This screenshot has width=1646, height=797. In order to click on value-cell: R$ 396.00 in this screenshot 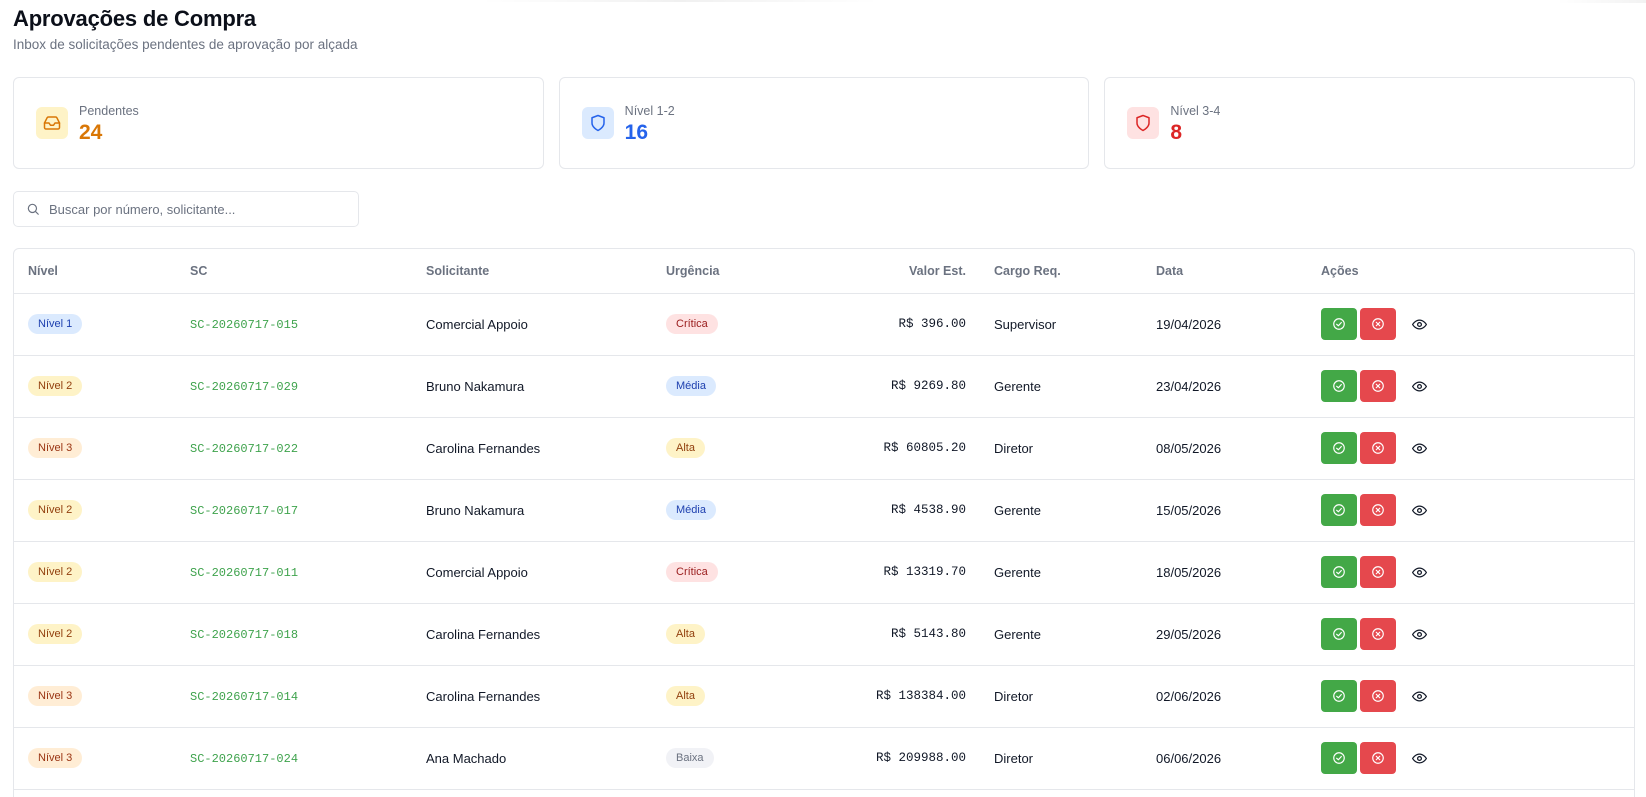, I will do `click(891, 324)`.